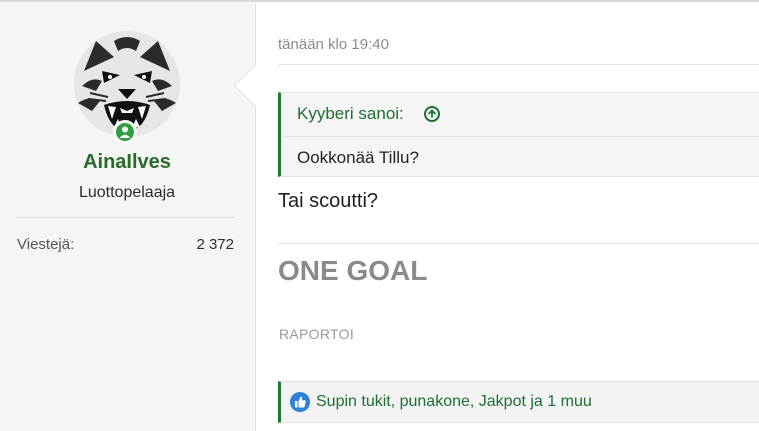  I want to click on stat-label-messages: Viestejä:, so click(46, 244).